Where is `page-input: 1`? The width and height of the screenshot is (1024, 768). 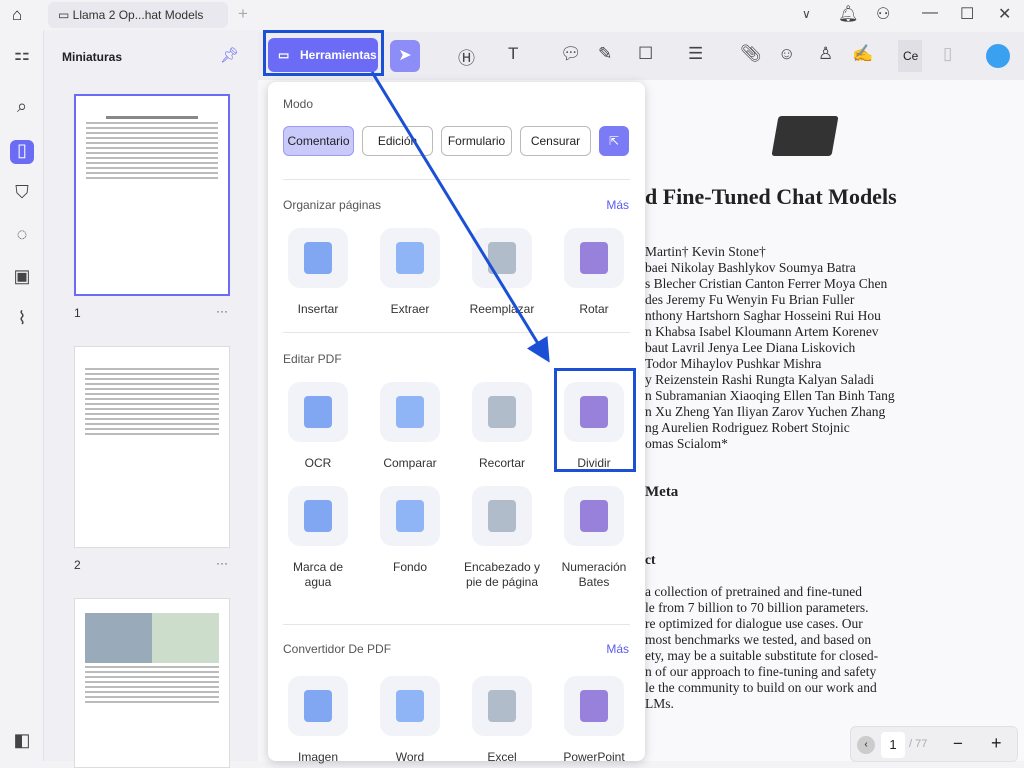
page-input: 1 is located at coordinates (893, 745).